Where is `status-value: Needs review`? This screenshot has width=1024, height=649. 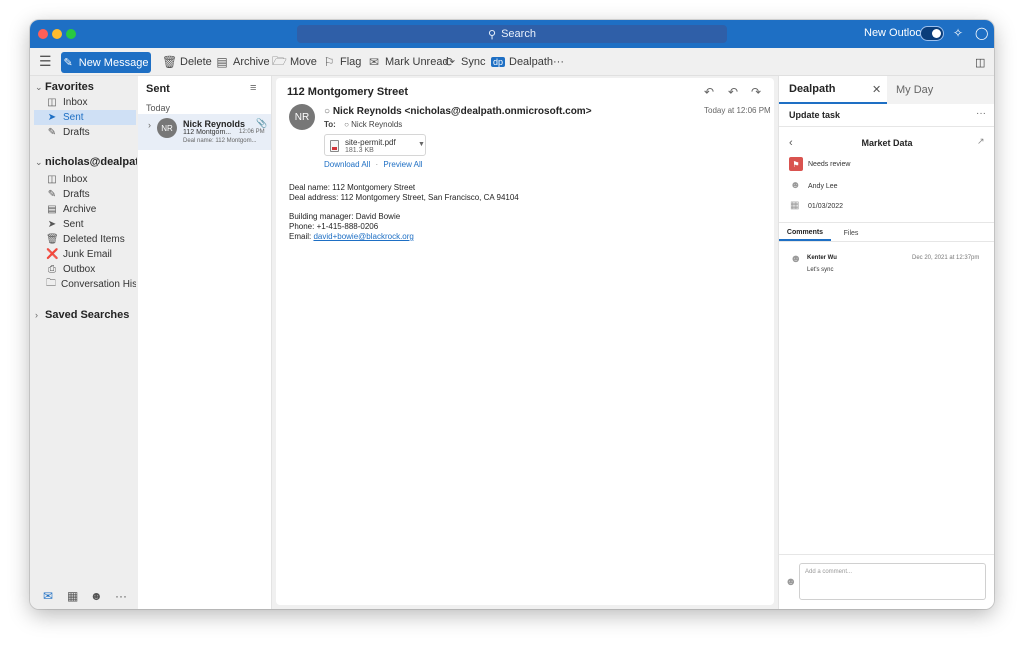 status-value: Needs review is located at coordinates (829, 164).